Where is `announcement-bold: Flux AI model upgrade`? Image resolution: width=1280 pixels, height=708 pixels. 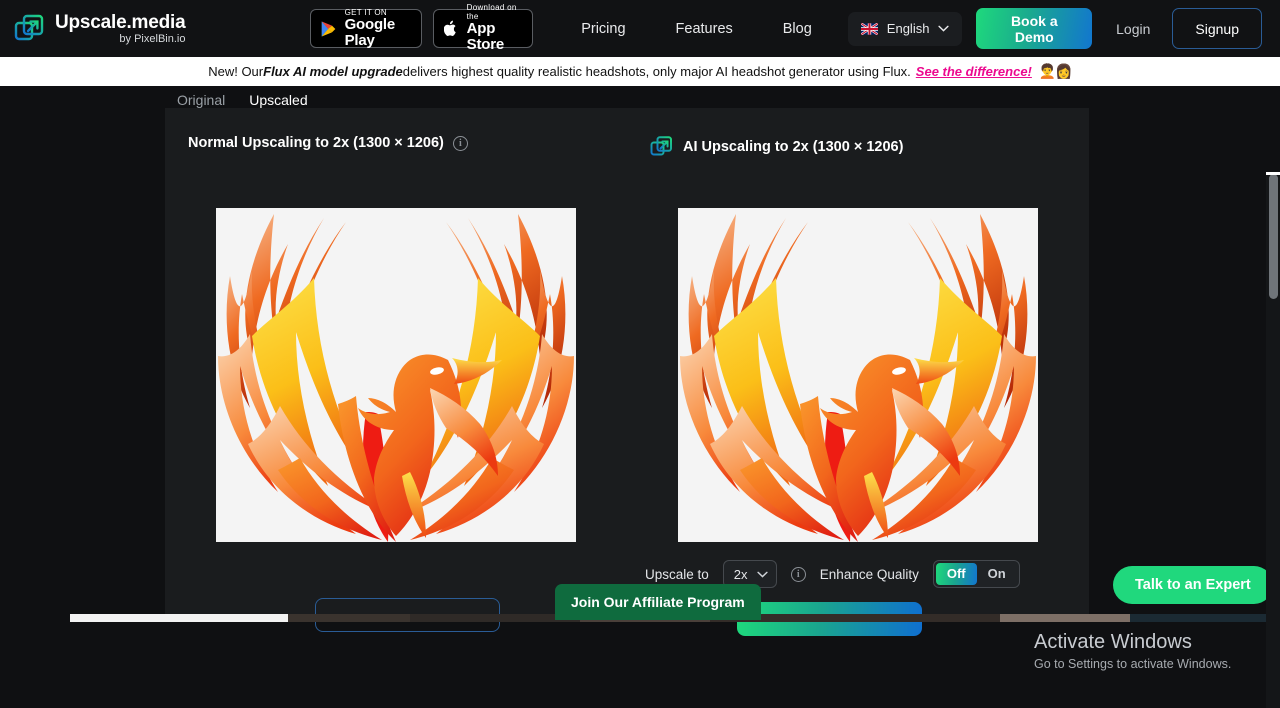 announcement-bold: Flux AI model upgrade is located at coordinates (333, 71).